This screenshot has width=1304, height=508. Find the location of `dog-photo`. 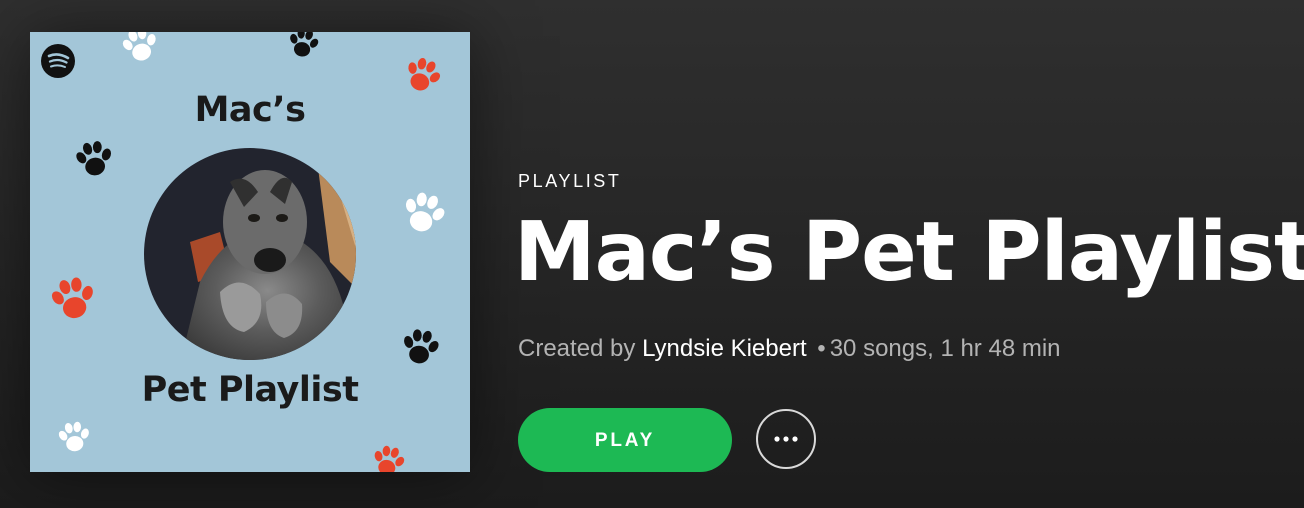

dog-photo is located at coordinates (250, 254).